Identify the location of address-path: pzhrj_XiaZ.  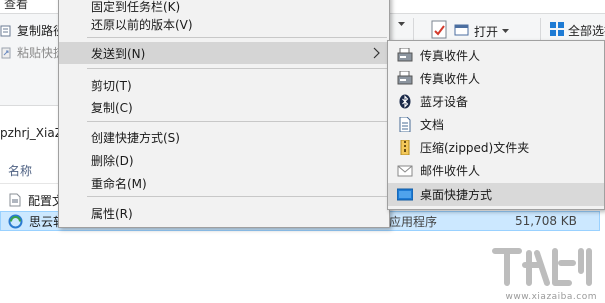
(31, 133).